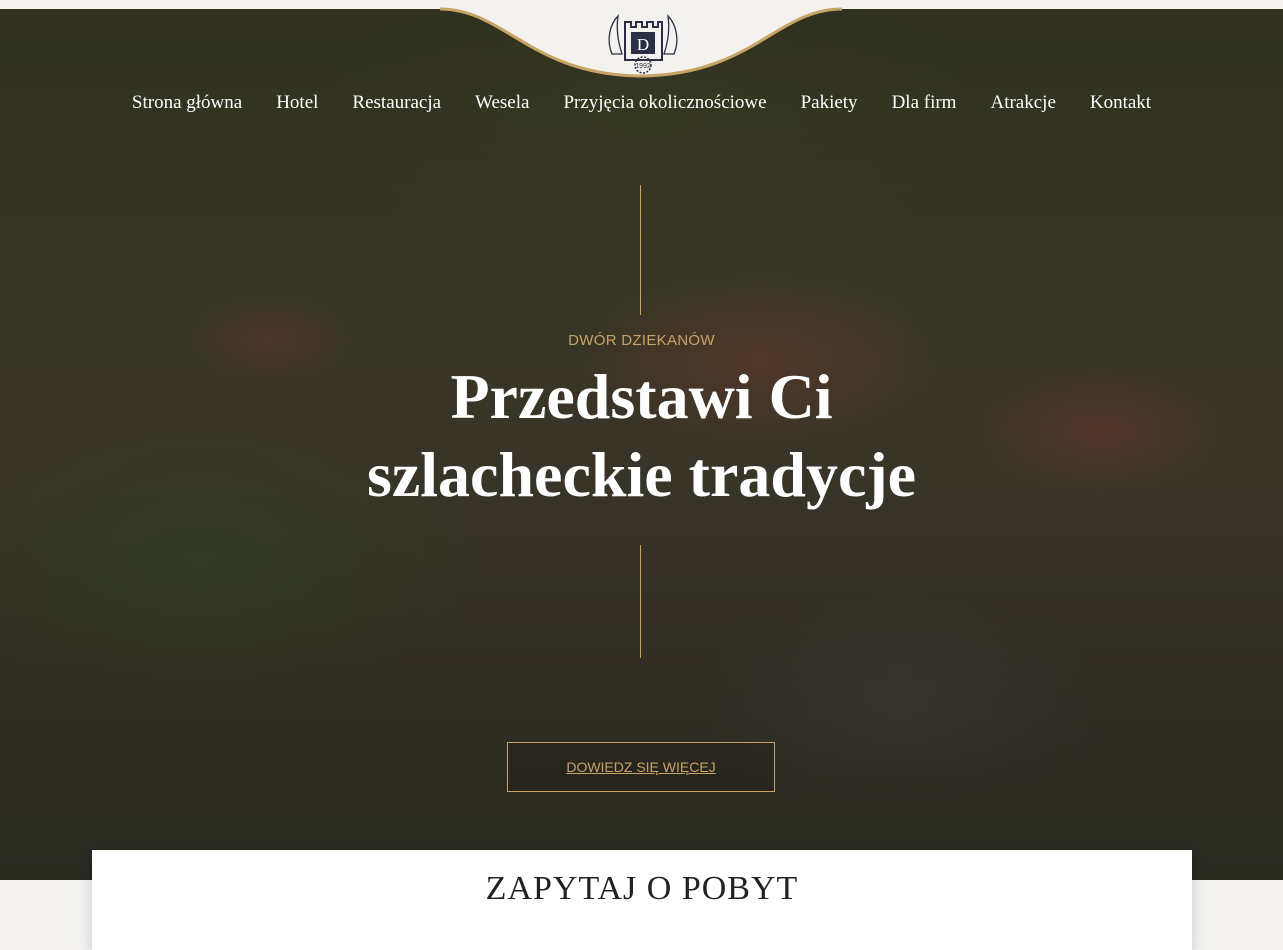 This screenshot has width=1283, height=950. What do you see at coordinates (664, 103) in the screenshot?
I see `nav-item-events: Przyjęcia okolicznościowe` at bounding box center [664, 103].